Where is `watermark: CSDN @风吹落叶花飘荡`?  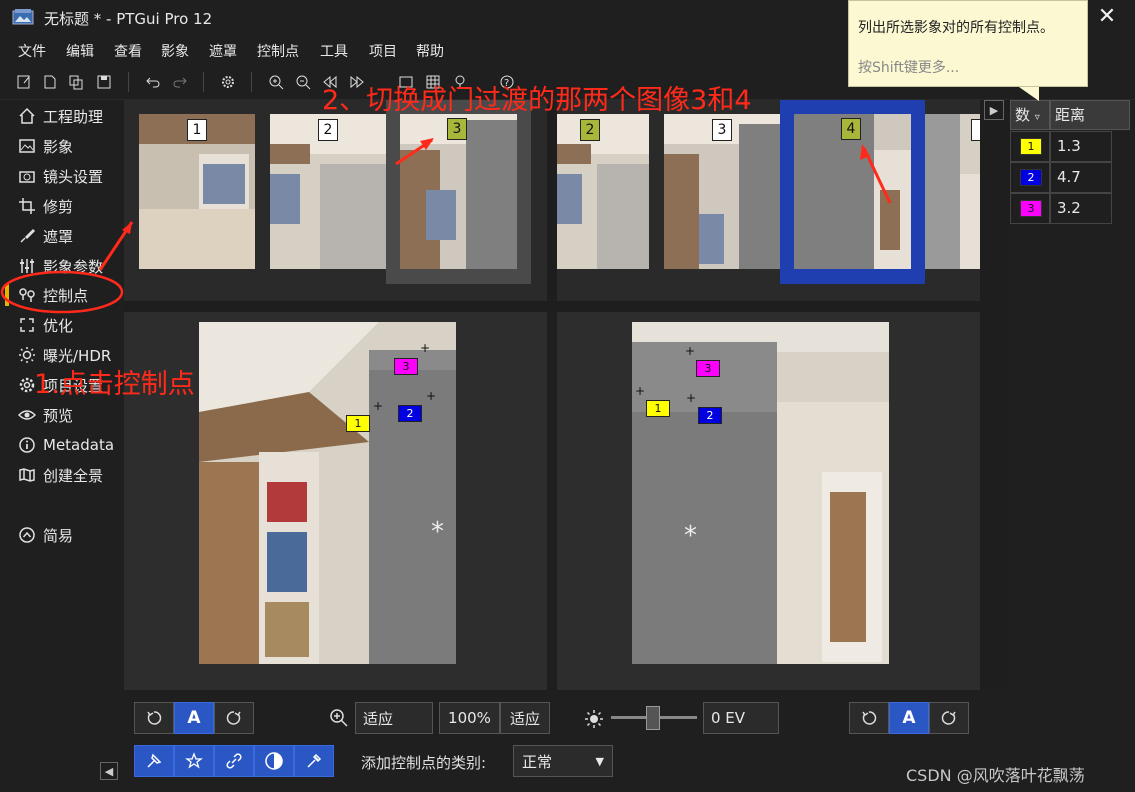 watermark: CSDN @风吹落叶花飘荡 is located at coordinates (995, 775).